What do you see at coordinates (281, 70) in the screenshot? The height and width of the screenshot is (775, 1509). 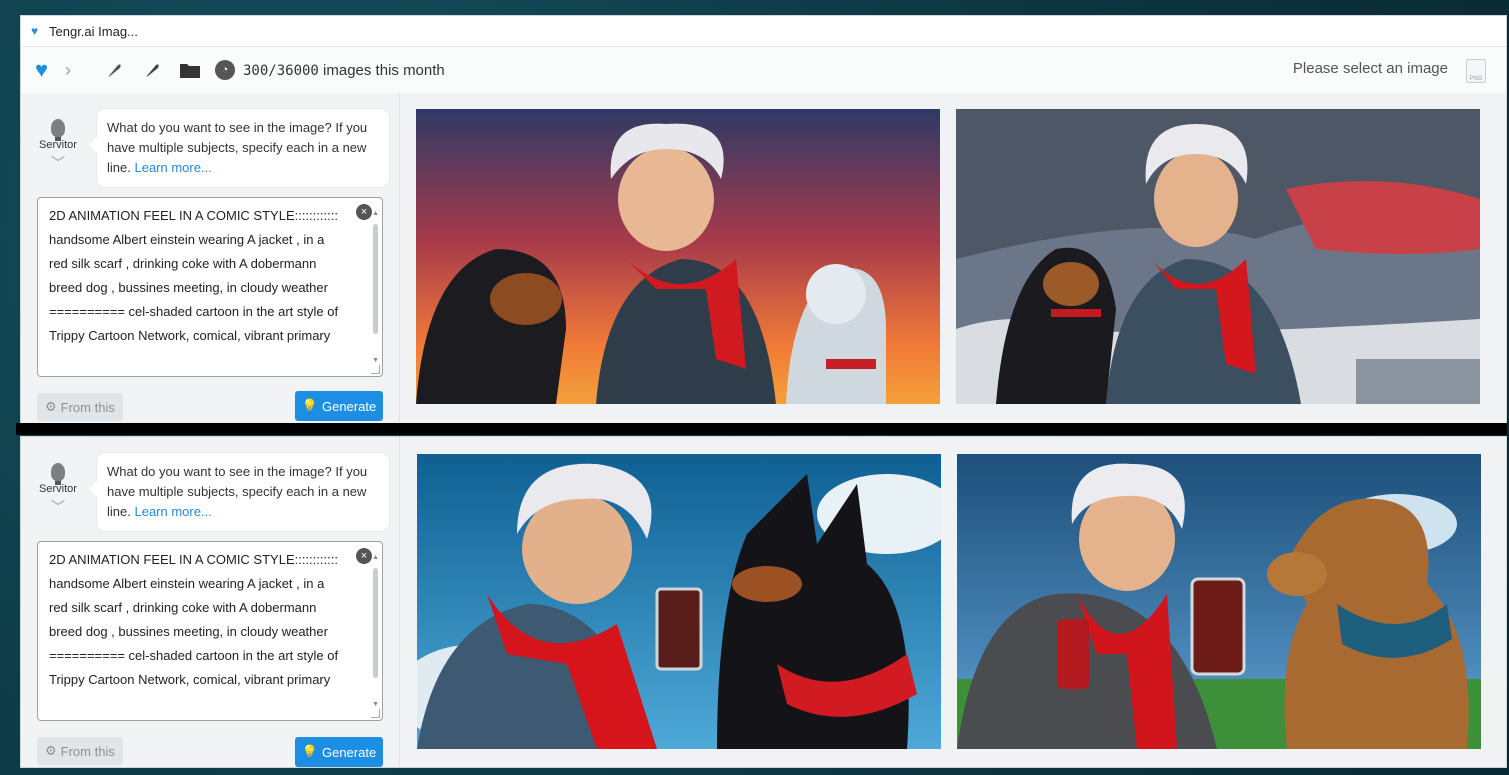 I see `usage-count: 300/36000` at bounding box center [281, 70].